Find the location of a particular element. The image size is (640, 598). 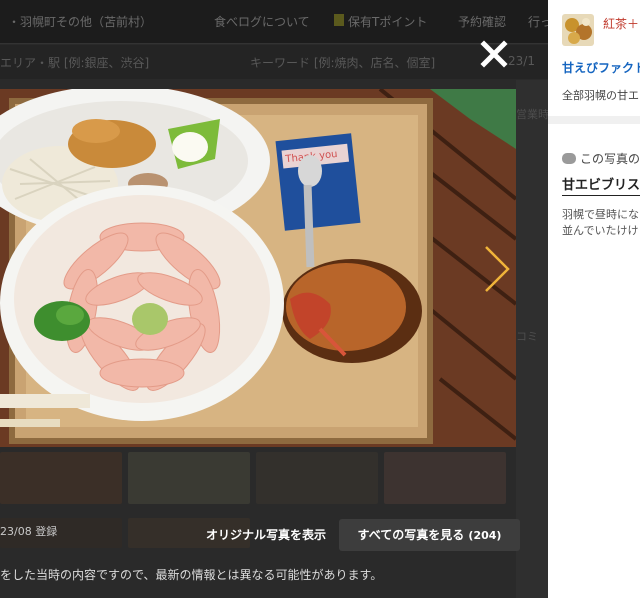

photo-count: (204) is located at coordinates (485, 535).